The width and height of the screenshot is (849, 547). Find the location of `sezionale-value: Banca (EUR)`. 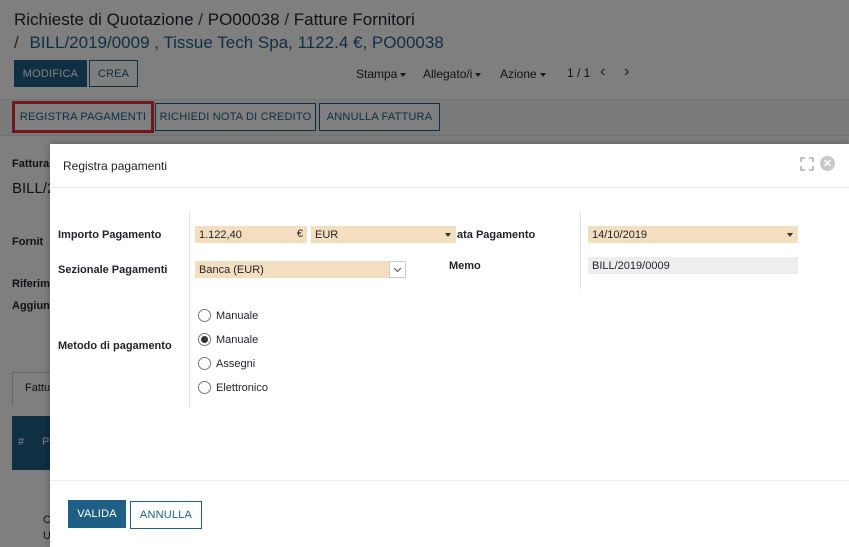

sezionale-value: Banca (EUR) is located at coordinates (231, 269).